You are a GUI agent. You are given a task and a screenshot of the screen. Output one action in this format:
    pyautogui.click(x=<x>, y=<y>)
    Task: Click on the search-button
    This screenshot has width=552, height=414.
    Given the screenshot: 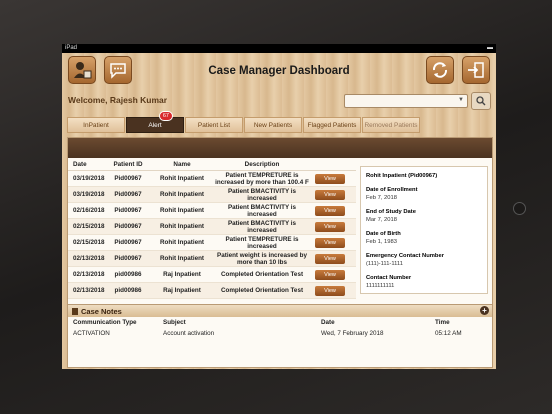 What is the action you would take?
    pyautogui.click(x=481, y=101)
    